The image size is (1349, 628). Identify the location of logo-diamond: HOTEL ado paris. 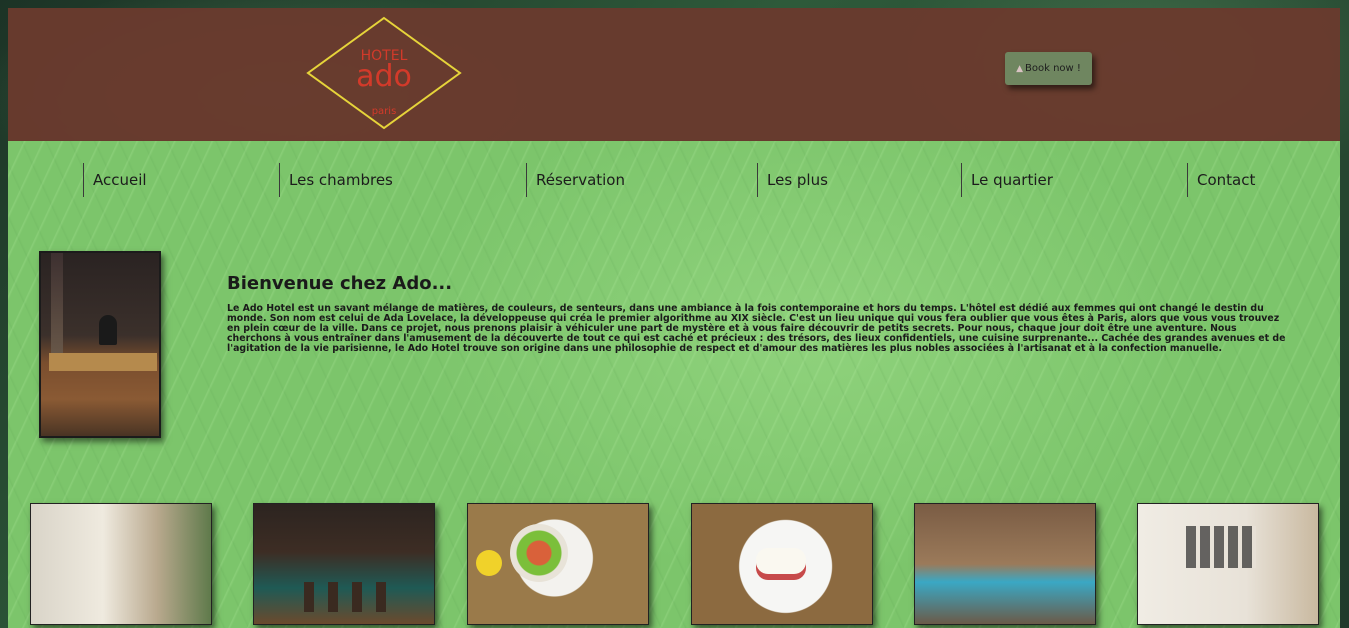
(384, 73).